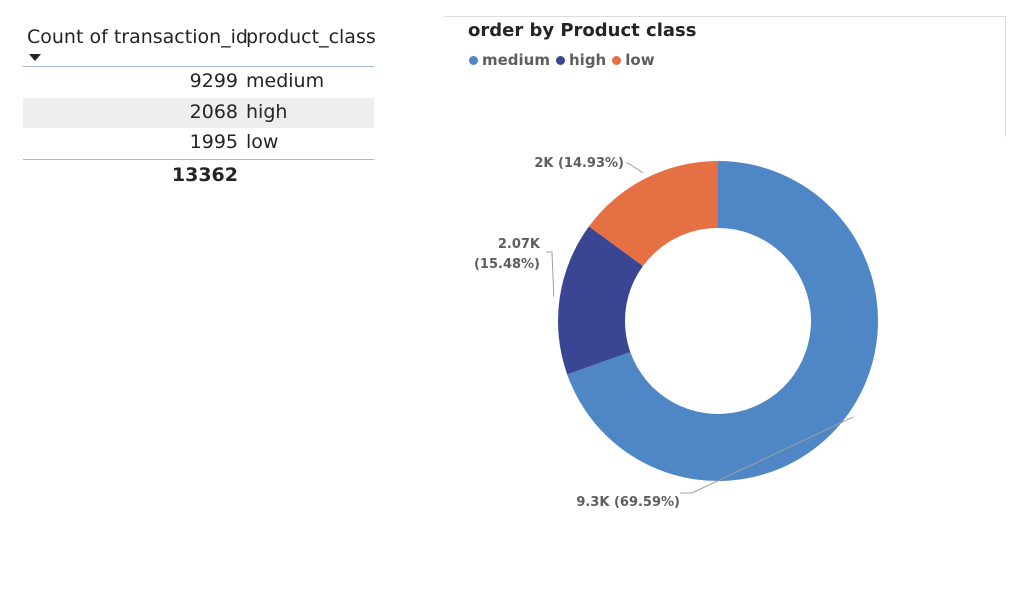 This screenshot has height=592, width=1024. I want to click on data-label-high: 2.07K, so click(519, 244).